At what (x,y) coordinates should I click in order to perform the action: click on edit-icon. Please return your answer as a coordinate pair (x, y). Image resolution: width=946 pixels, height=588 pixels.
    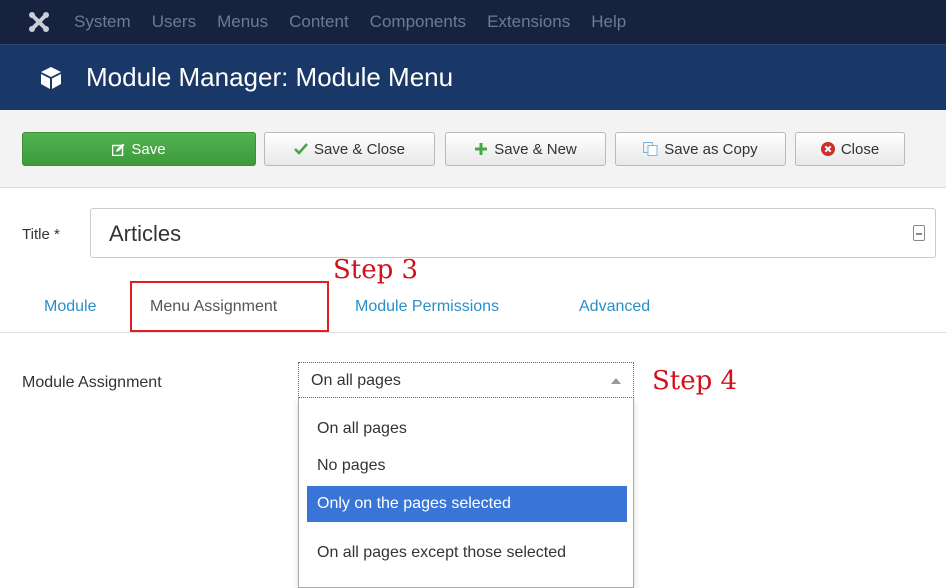
    Looking at the image, I should click on (118, 149).